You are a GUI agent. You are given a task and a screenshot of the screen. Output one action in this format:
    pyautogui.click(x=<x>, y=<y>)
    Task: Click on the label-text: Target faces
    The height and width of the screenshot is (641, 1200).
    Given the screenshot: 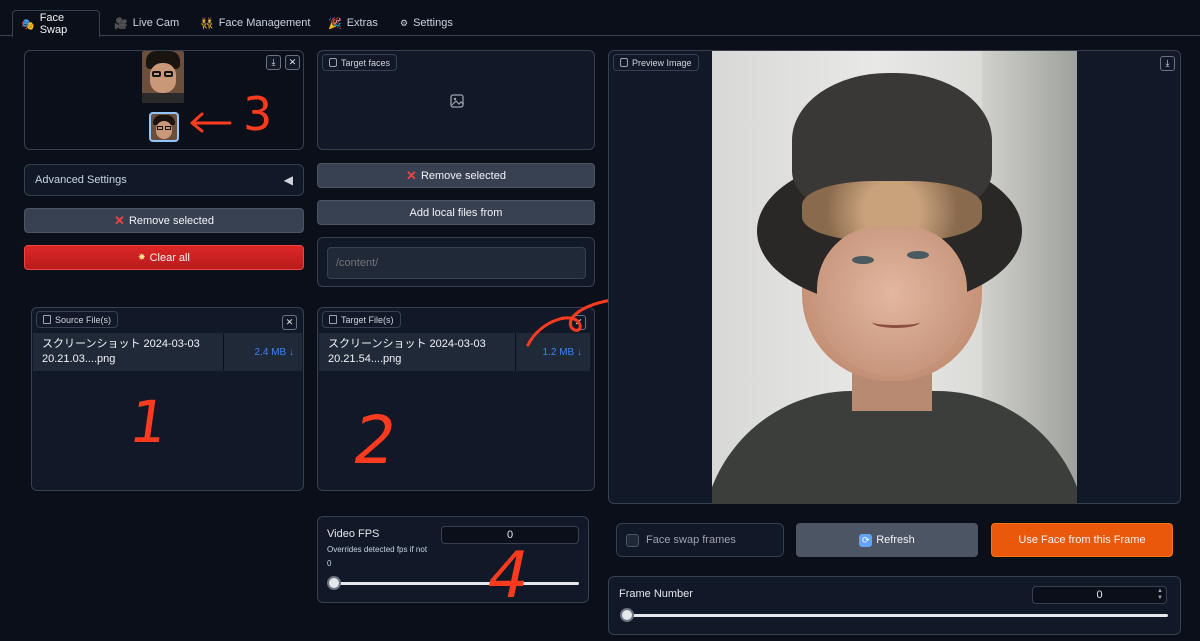 What is the action you would take?
    pyautogui.click(x=366, y=62)
    